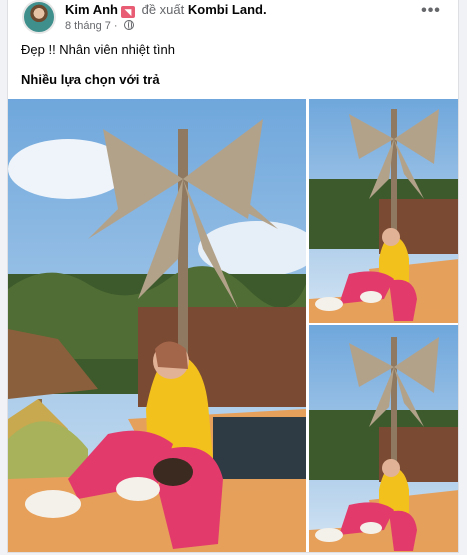 This screenshot has width=467, height=555. I want to click on author-name: Kim Anh, so click(91, 9).